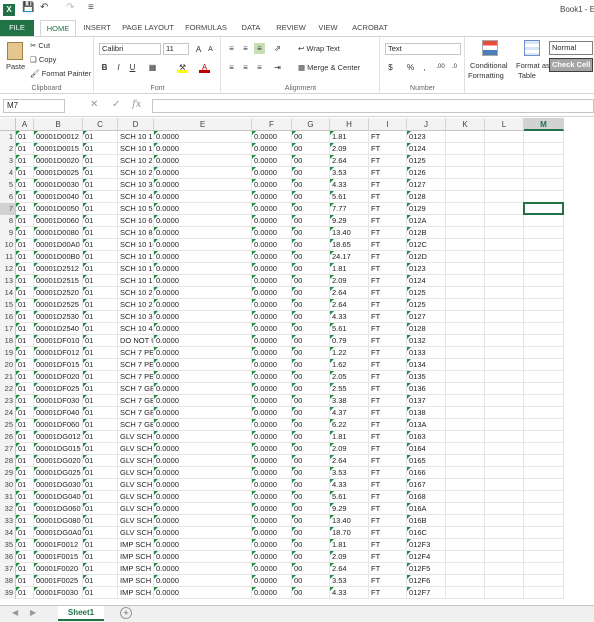 The image size is (594, 622). I want to click on comma-button: ,, so click(424, 67).